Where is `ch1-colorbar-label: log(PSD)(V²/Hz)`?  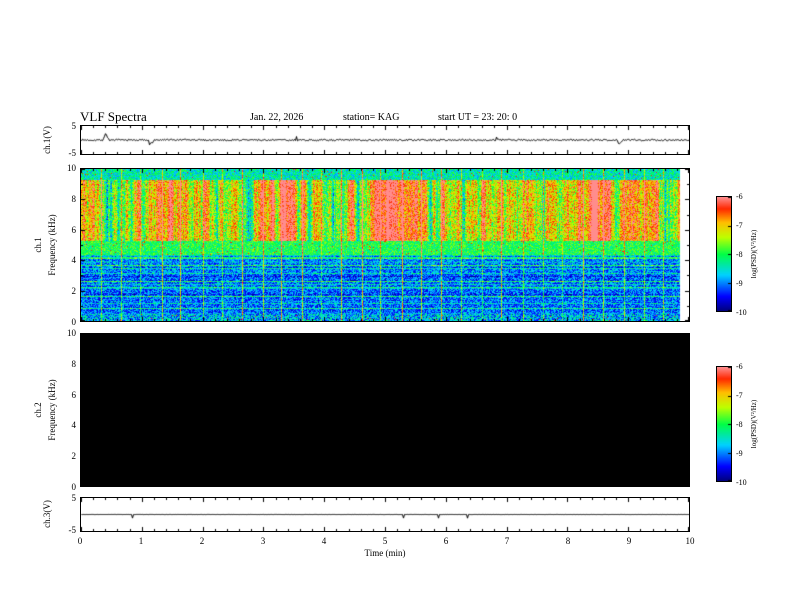
ch1-colorbar-label: log(PSD)(V²/Hz) is located at coordinates (754, 254).